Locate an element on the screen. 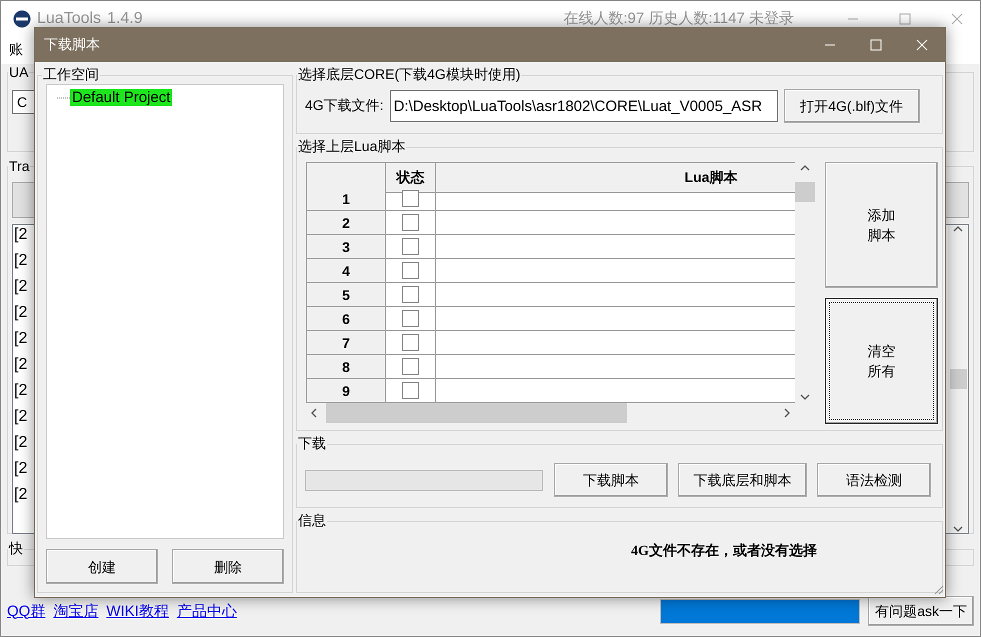  info-message: 4G文件不存在，或者没有选择 is located at coordinates (724, 551).